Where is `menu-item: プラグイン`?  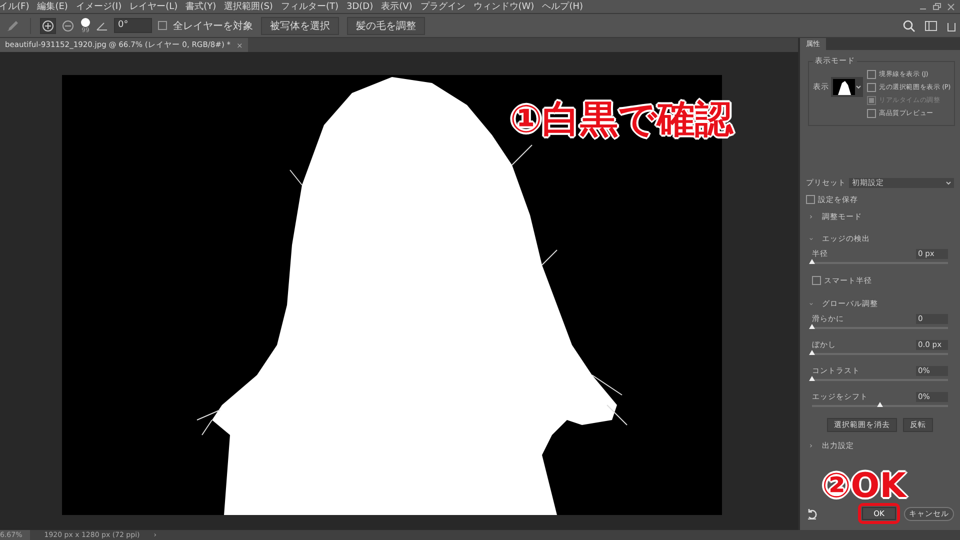 menu-item: プラグイン is located at coordinates (443, 6).